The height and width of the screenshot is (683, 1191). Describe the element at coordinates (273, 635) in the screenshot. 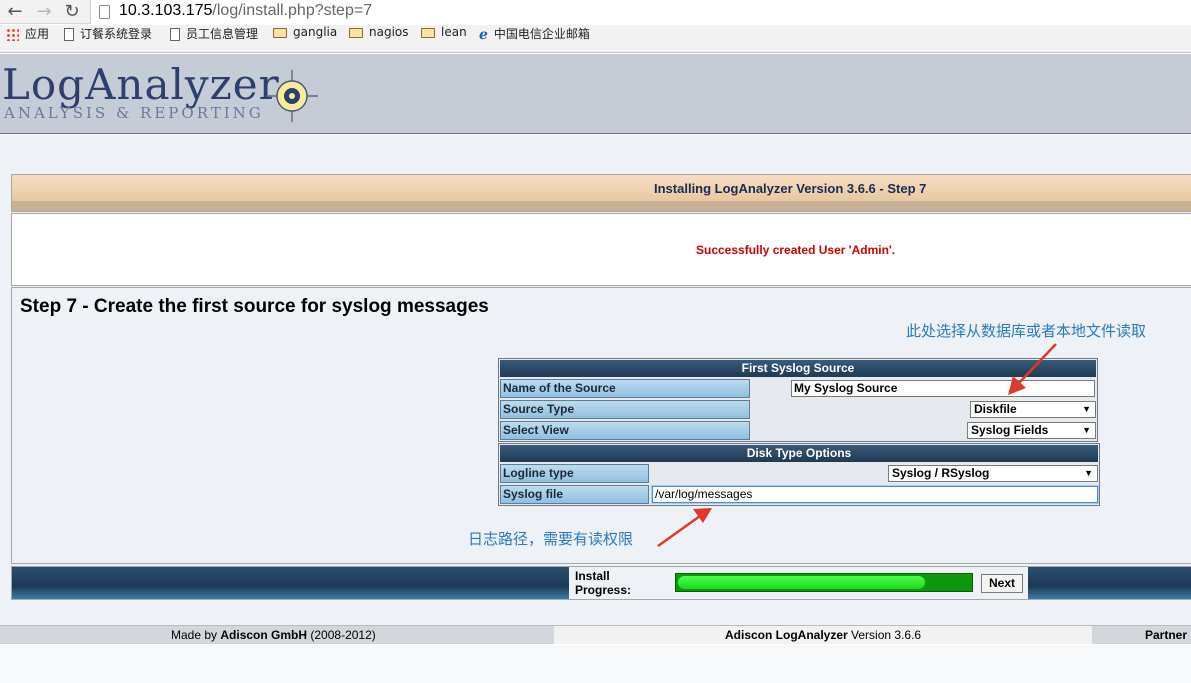

I see `footer-made-by: Made by Adiscon GmbH (2008-2012)` at that location.